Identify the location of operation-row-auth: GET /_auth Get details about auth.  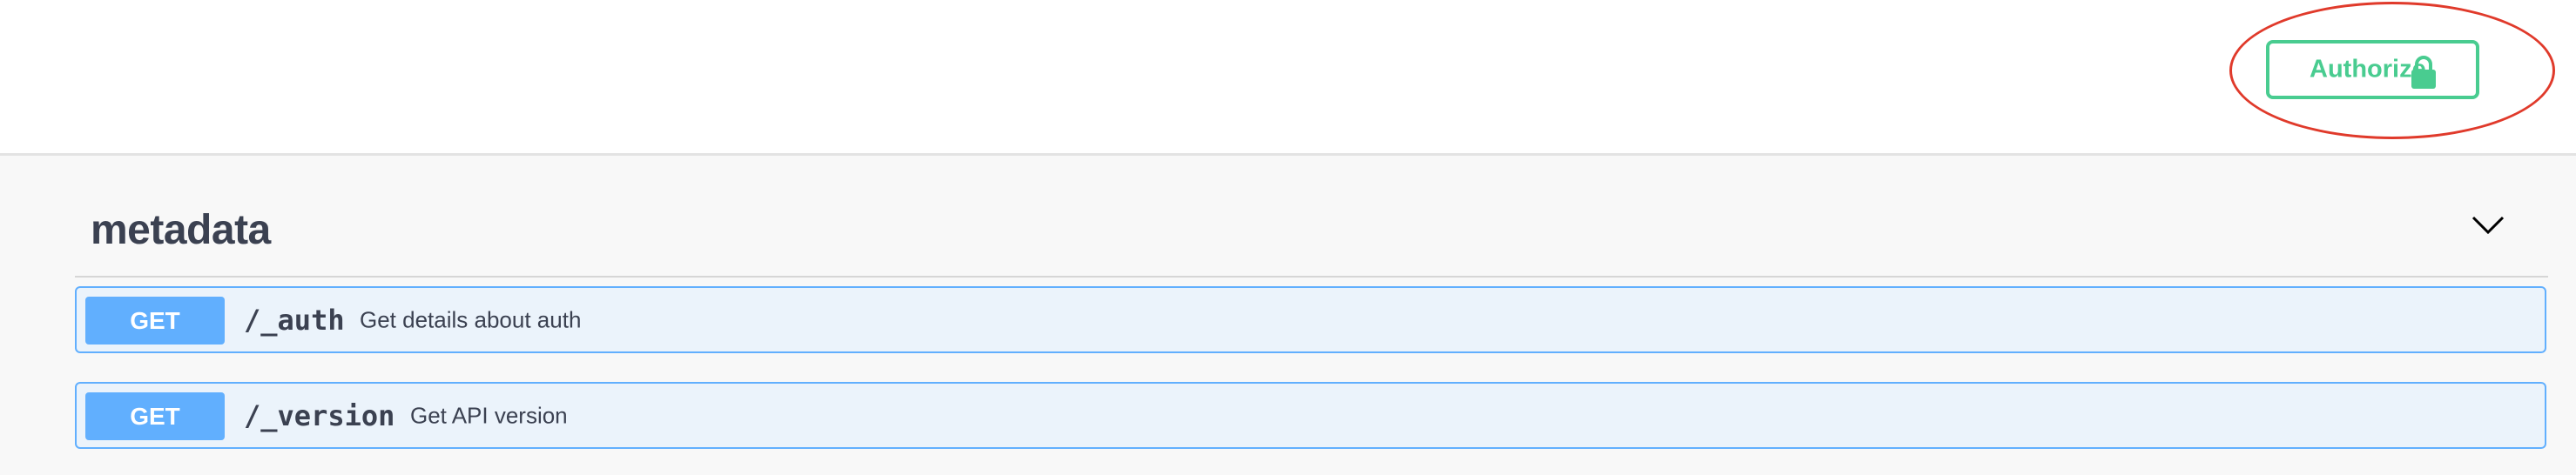
(1311, 320).